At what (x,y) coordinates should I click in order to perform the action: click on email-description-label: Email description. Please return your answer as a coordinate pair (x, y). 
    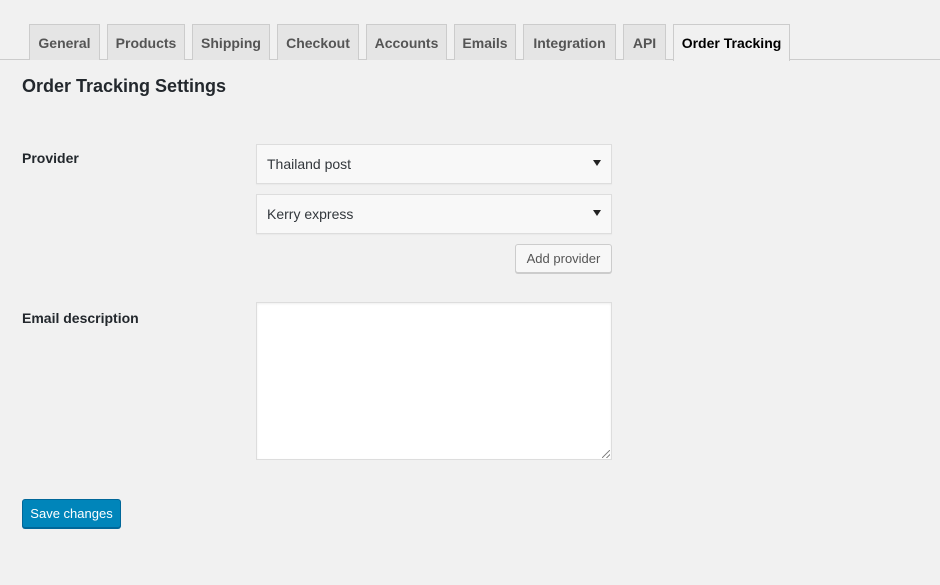
    Looking at the image, I should click on (80, 318).